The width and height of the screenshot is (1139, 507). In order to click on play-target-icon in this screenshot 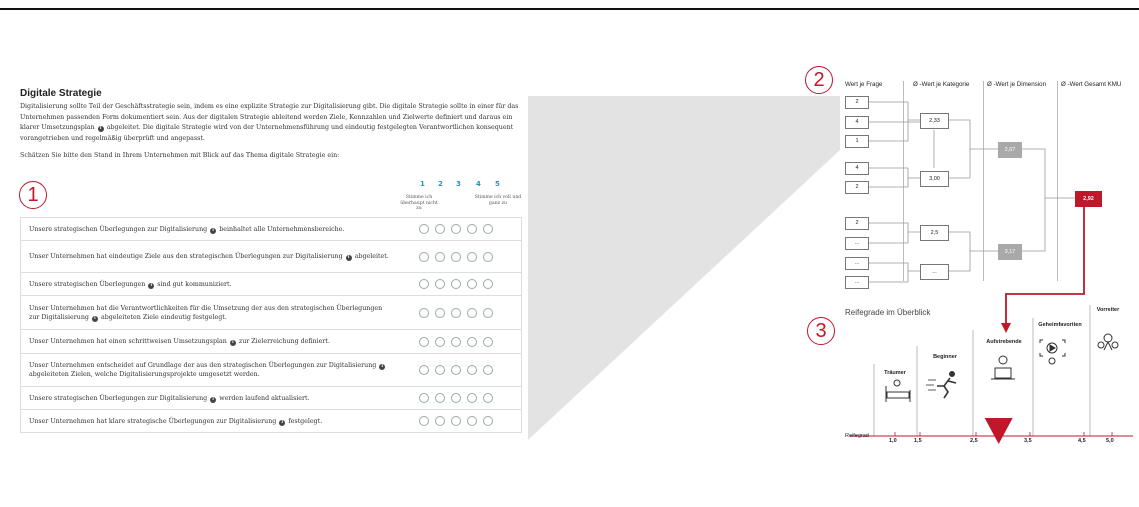, I will do `click(1052, 352)`.